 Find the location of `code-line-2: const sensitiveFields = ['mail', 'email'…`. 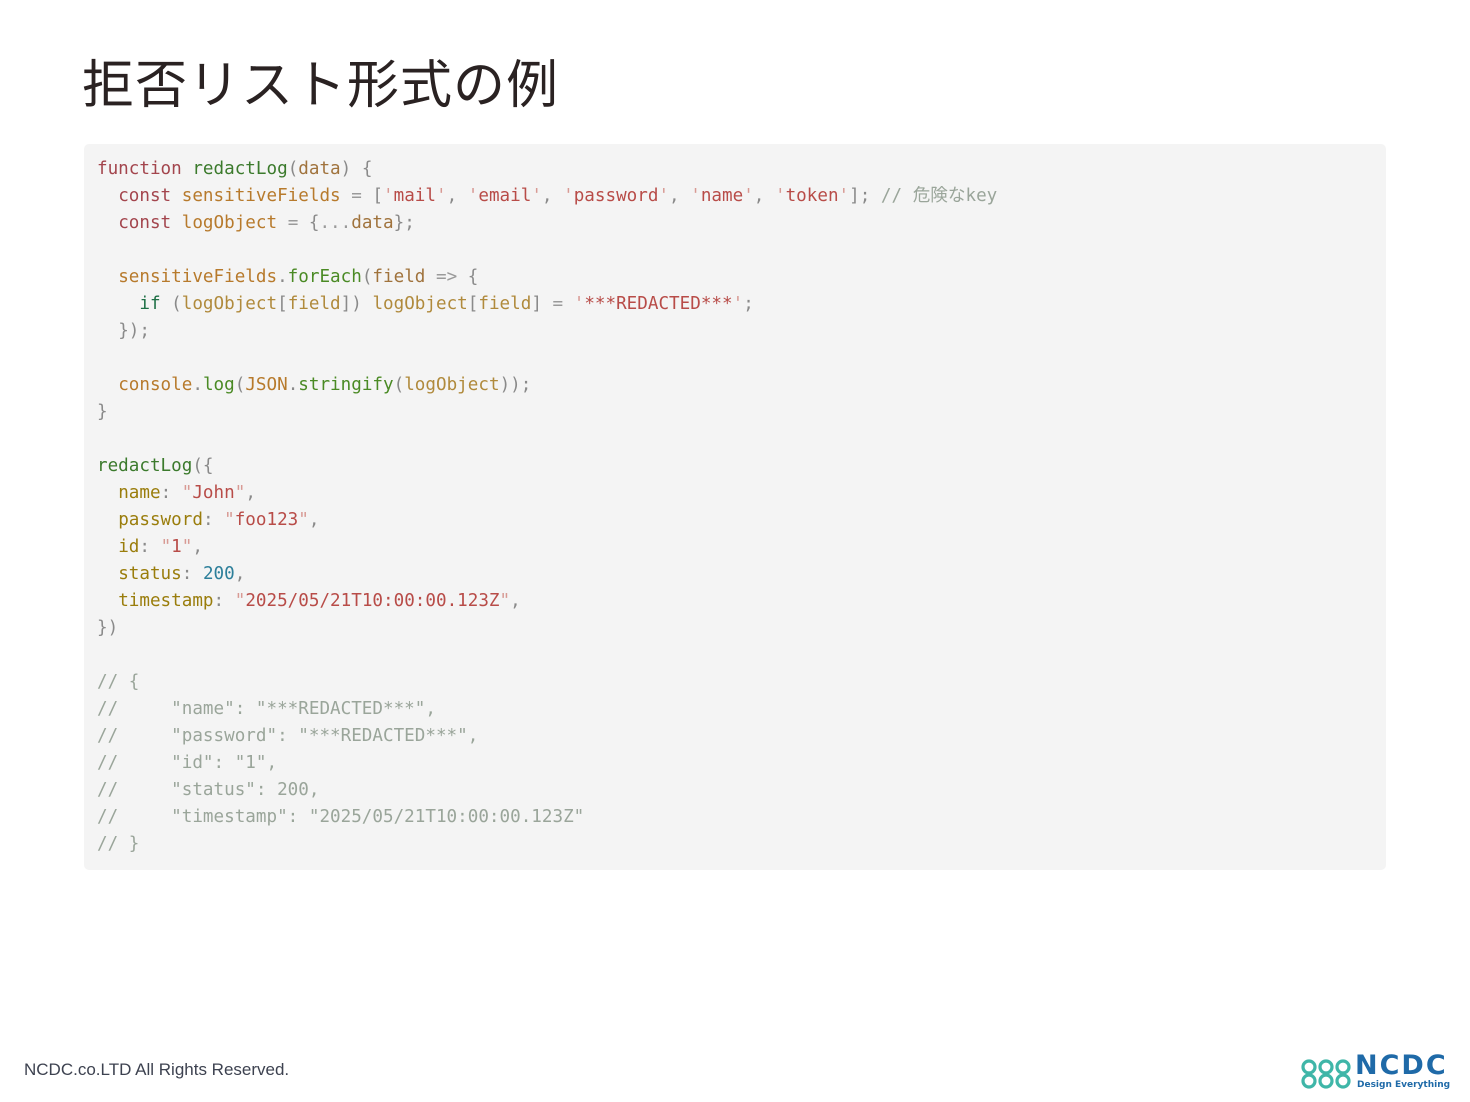

code-line-2: const sensitiveFields = ['mail', 'email'… is located at coordinates (558, 196).